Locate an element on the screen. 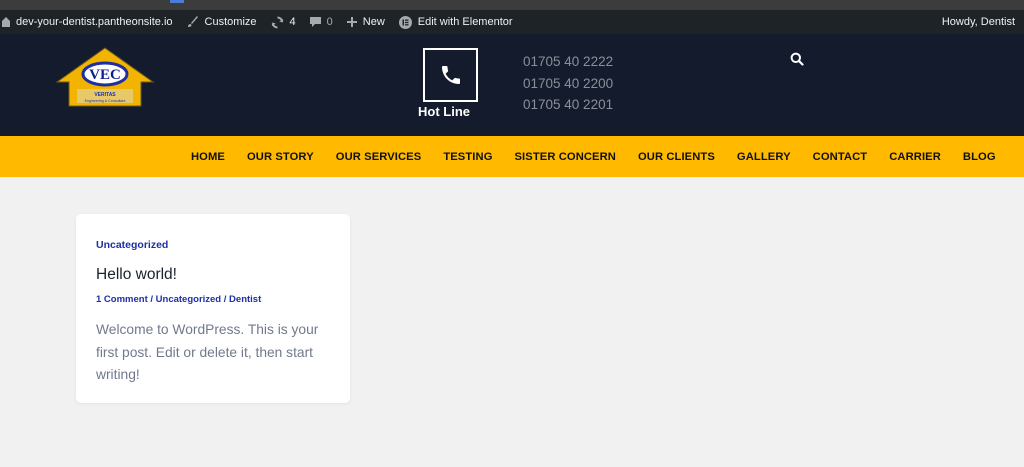 This screenshot has height=467, width=1024. logo-graphic: VEC VERITAS Engineering & Consultant is located at coordinates (105, 77).